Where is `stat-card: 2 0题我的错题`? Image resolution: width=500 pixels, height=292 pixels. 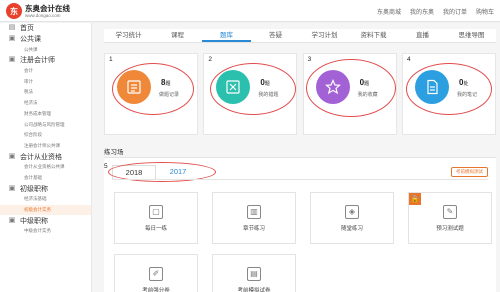
stat-card: 2 0题我的错题 is located at coordinates (250, 94).